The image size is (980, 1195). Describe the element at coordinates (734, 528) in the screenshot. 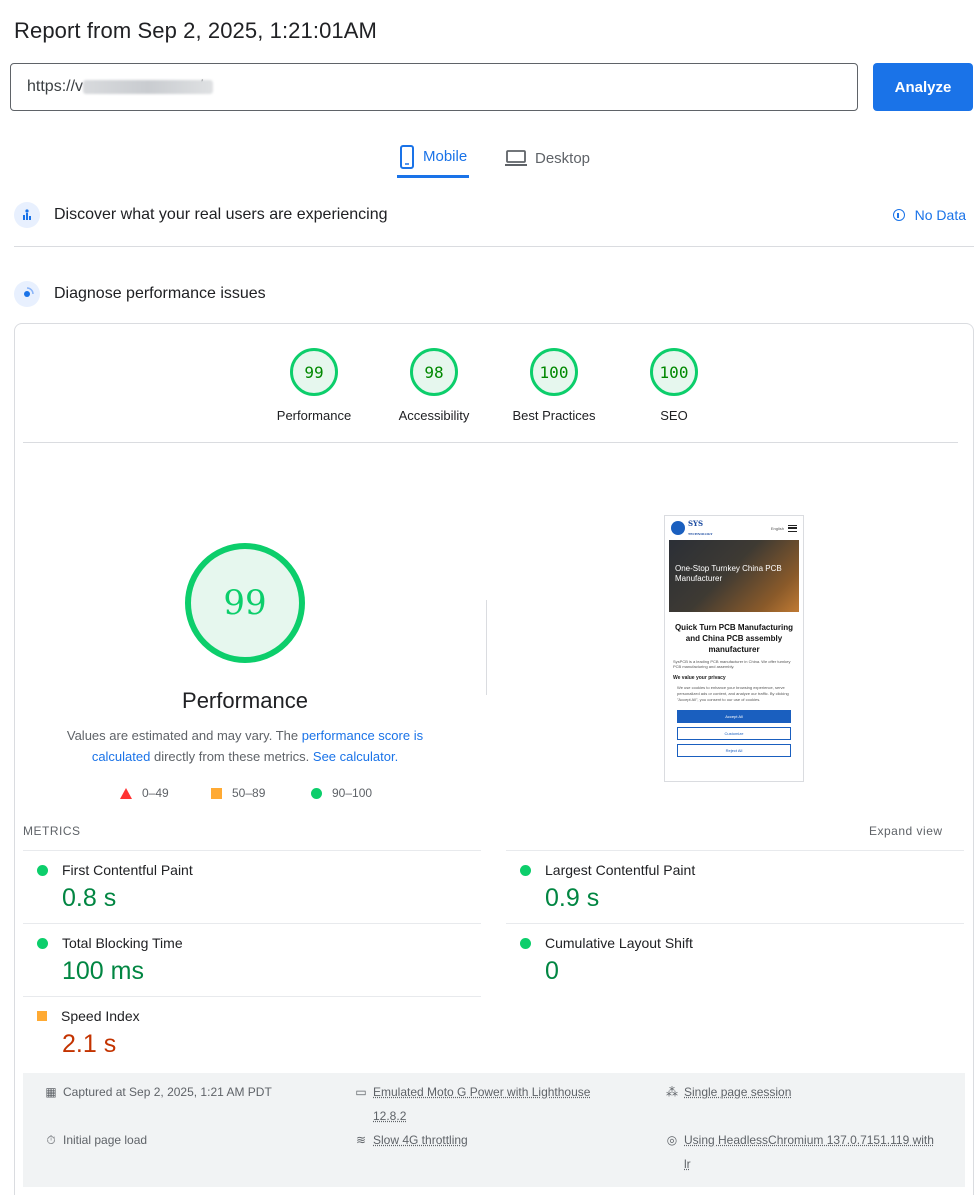

I see `ss-header: SYS TECHNOLOGY English` at that location.